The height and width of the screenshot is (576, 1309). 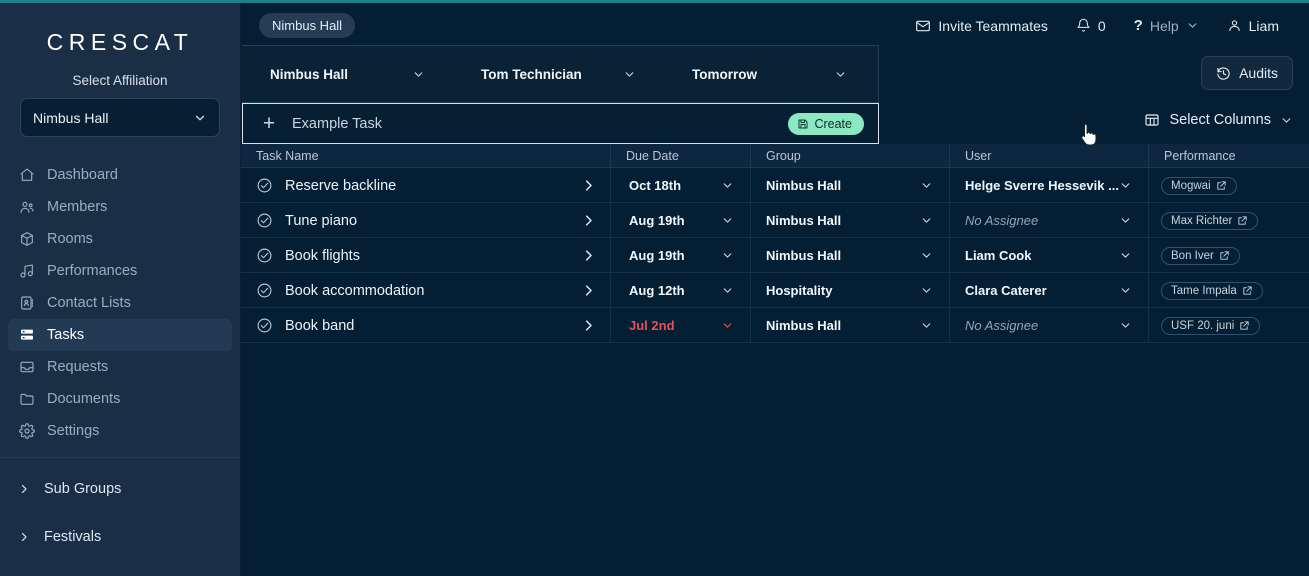 I want to click on cell-task-name: Book band, so click(x=426, y=325).